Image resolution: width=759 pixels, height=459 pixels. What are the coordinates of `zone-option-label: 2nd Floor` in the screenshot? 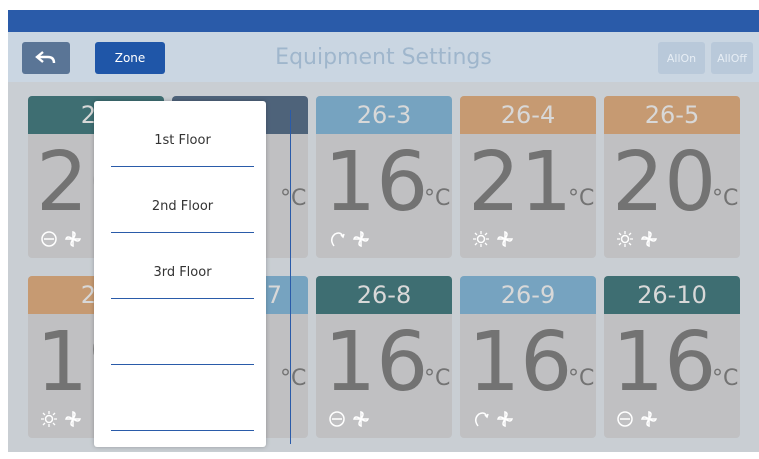 It's located at (182, 206).